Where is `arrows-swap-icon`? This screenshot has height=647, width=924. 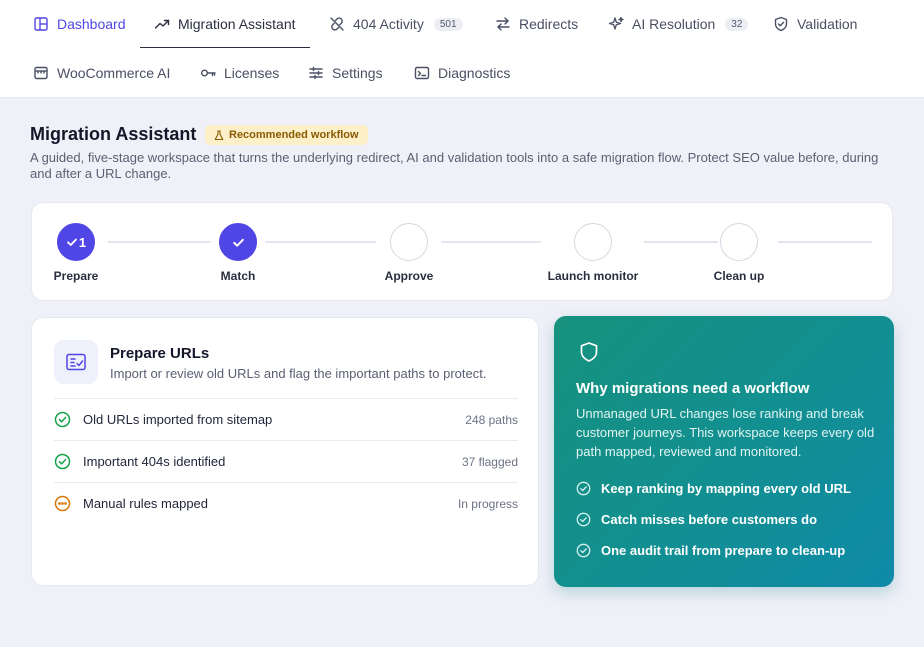 arrows-swap-icon is located at coordinates (503, 24).